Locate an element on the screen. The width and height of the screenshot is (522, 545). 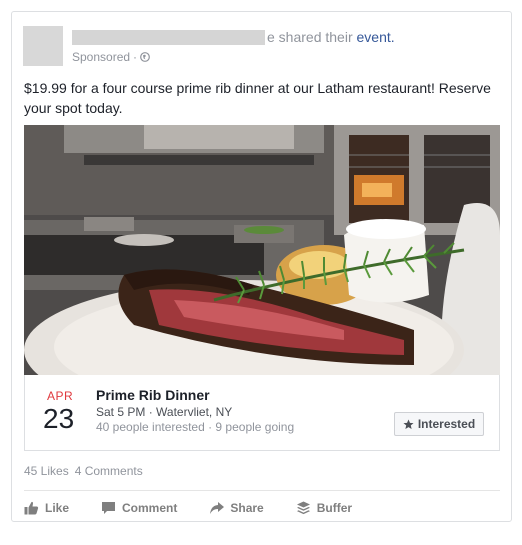
buffer-button: Buffer is located at coordinates (324, 508).